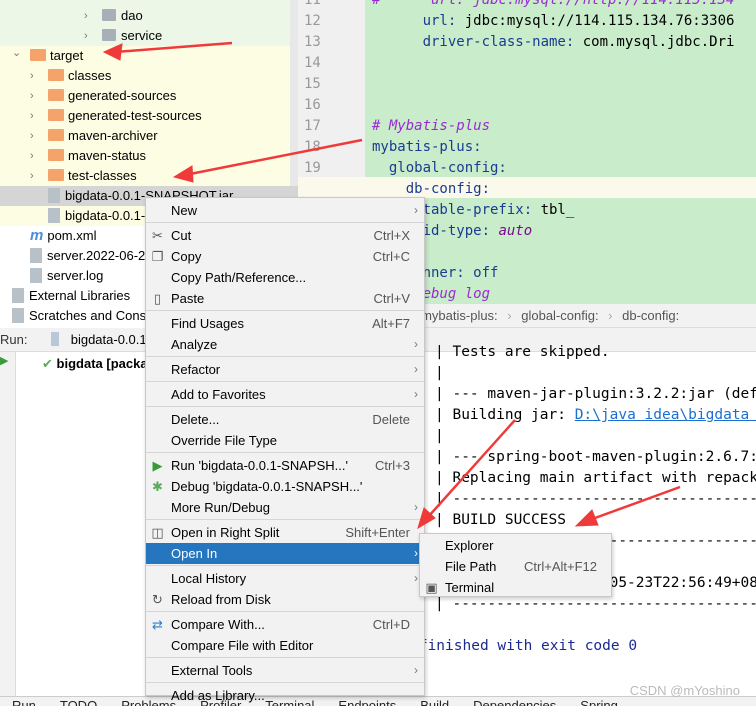 Image resolution: width=756 pixels, height=706 pixels. I want to click on tree-item-label: External Libraries, so click(80, 295).